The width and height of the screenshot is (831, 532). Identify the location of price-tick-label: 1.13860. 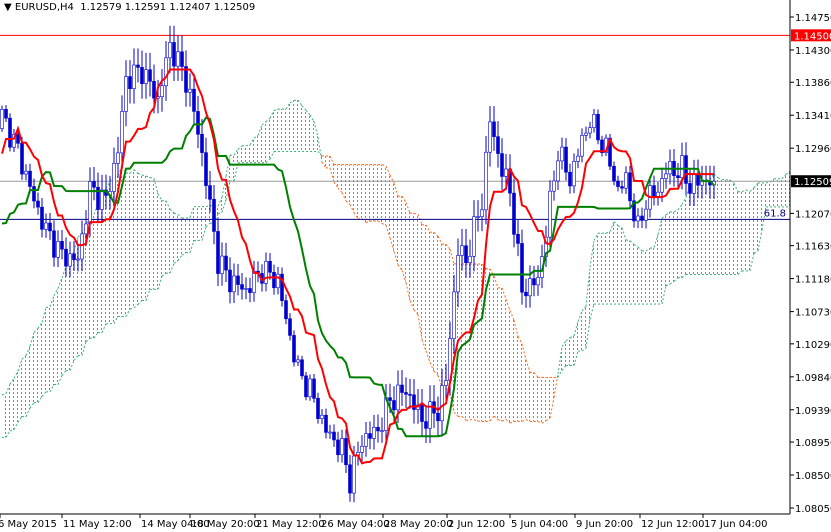
(813, 83).